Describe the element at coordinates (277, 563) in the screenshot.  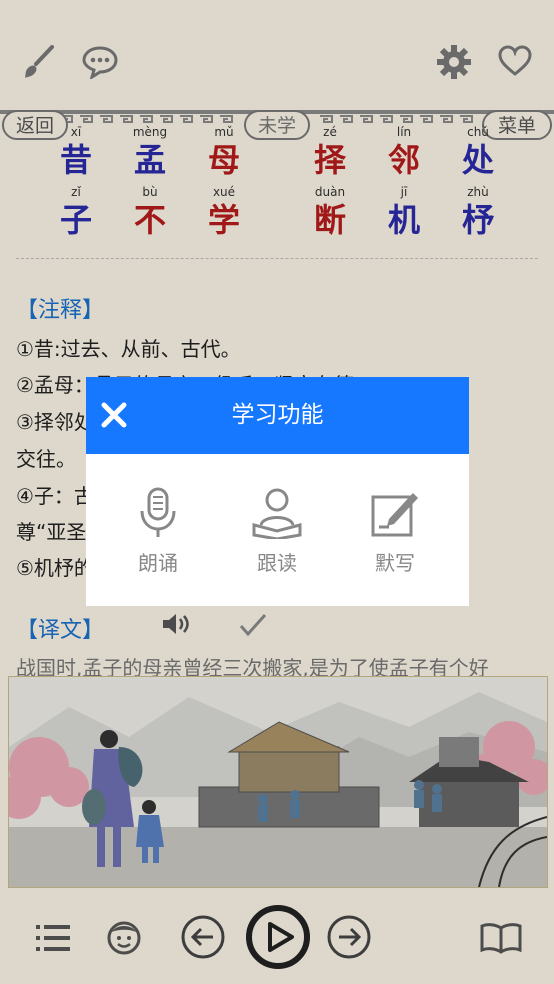
I see `follow-read-label: 跟读` at that location.